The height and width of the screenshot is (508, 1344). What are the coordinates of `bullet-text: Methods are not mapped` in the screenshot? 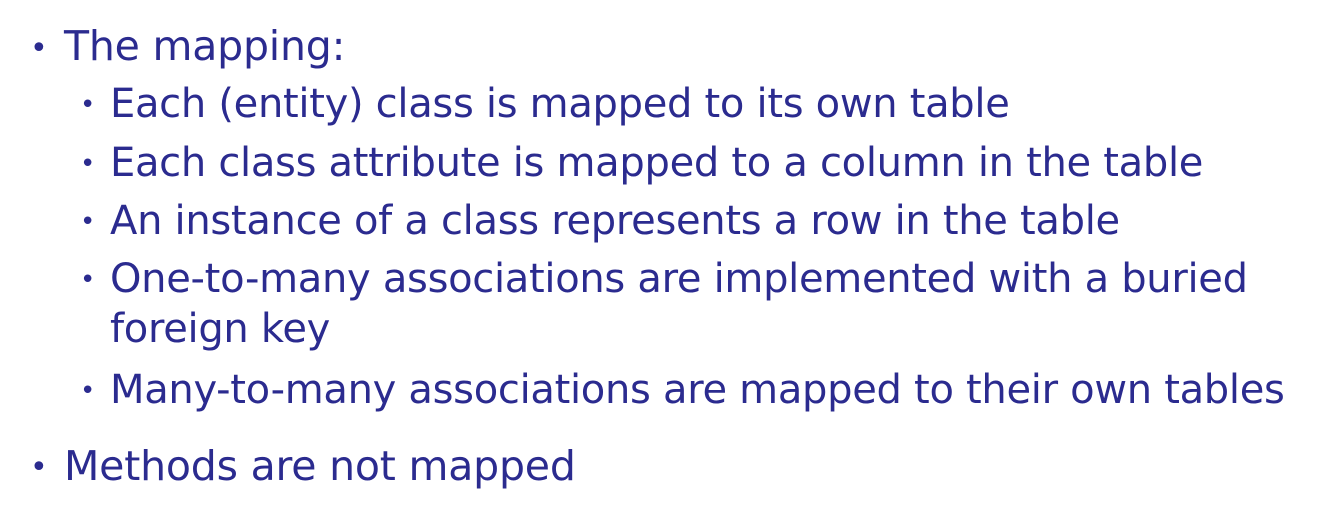 It's located at (320, 466).